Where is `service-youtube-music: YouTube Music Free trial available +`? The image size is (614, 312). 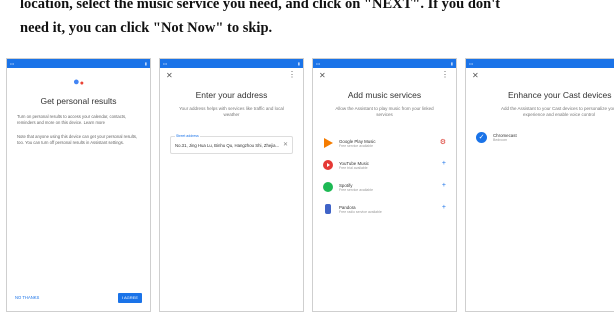
service-youtube-music: YouTube Music Free trial available + is located at coordinates (384, 165).